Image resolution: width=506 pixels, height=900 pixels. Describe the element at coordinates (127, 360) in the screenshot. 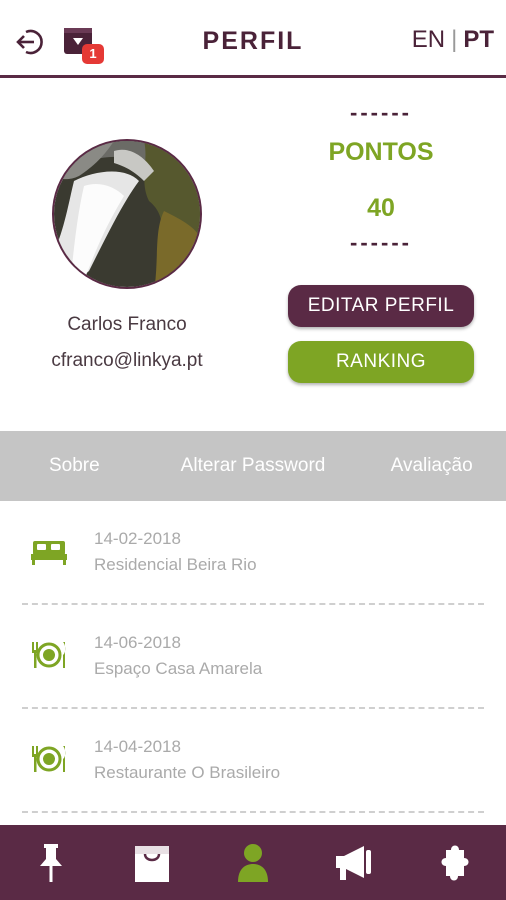

I see `user-email: cfranco@linkya.pt` at that location.